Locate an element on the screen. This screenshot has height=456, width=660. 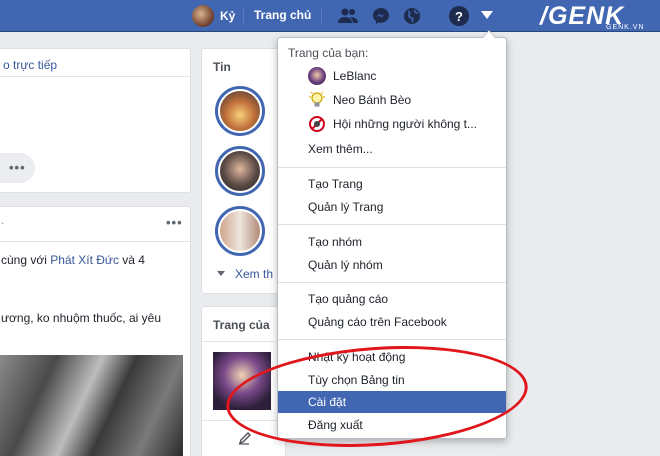
messenger-icon is located at coordinates (381, 16).